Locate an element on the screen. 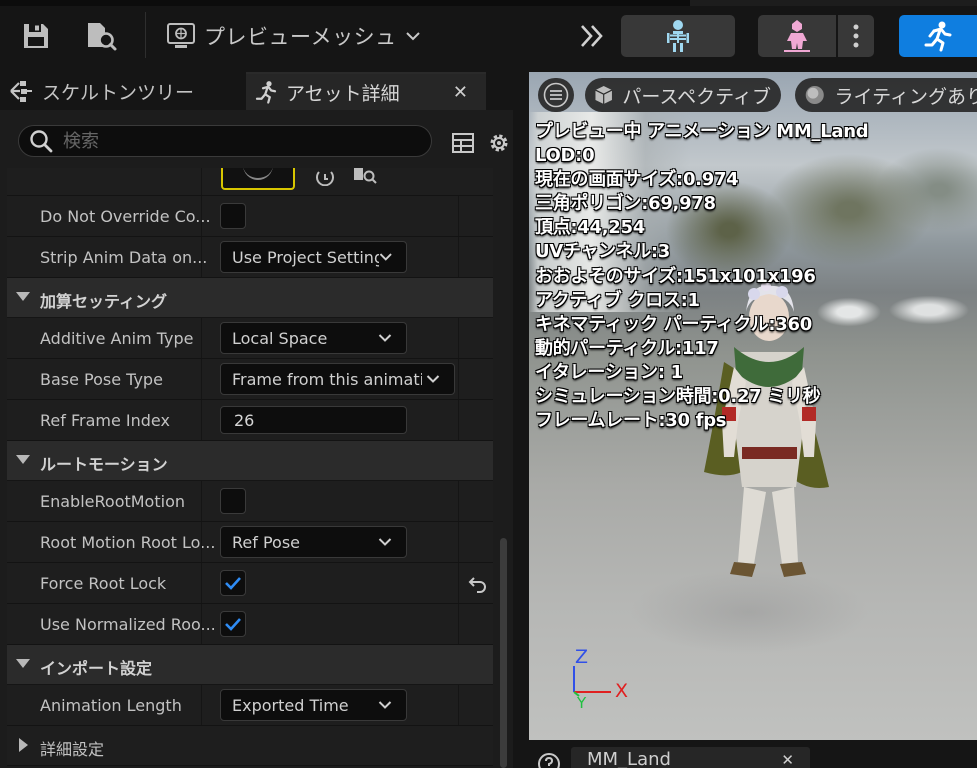 The height and width of the screenshot is (768, 977). hamburger-menu-icon is located at coordinates (556, 95).